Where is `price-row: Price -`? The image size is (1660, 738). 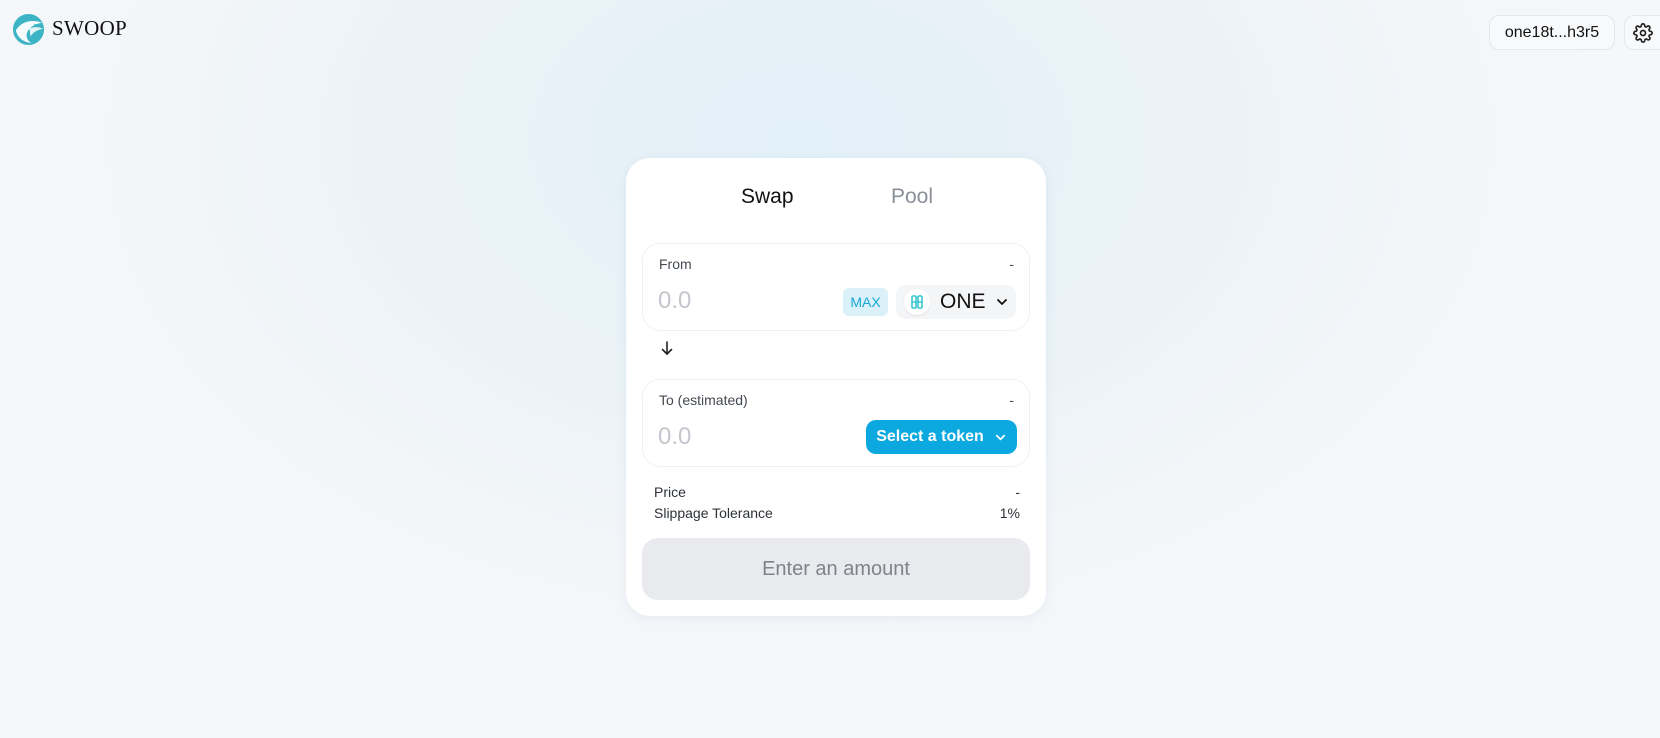 price-row: Price - is located at coordinates (837, 492).